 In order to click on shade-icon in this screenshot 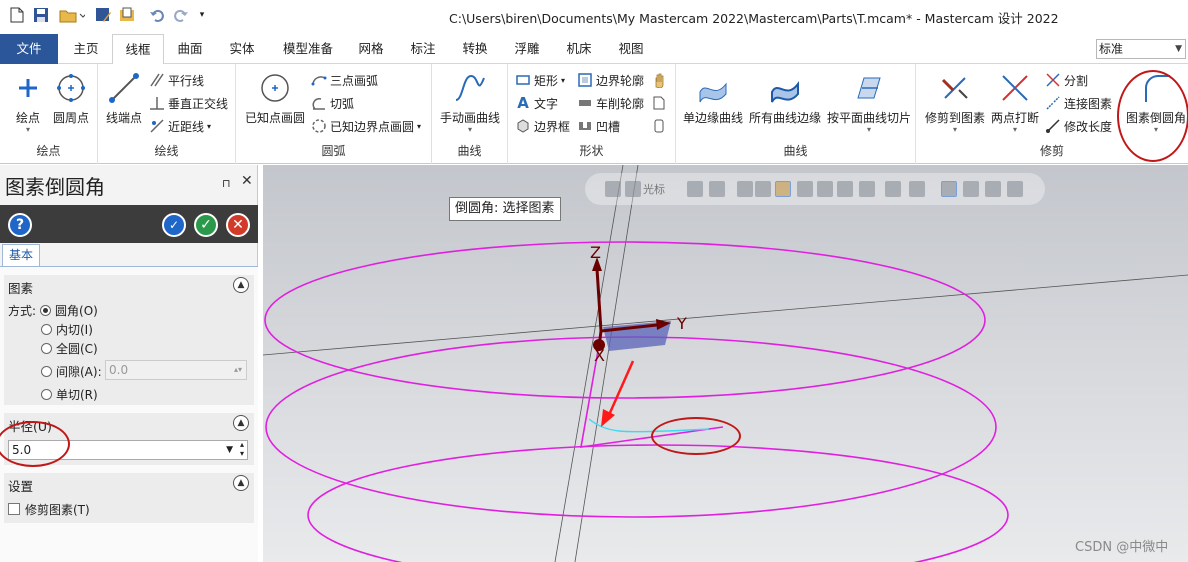, I will do `click(783, 189)`.